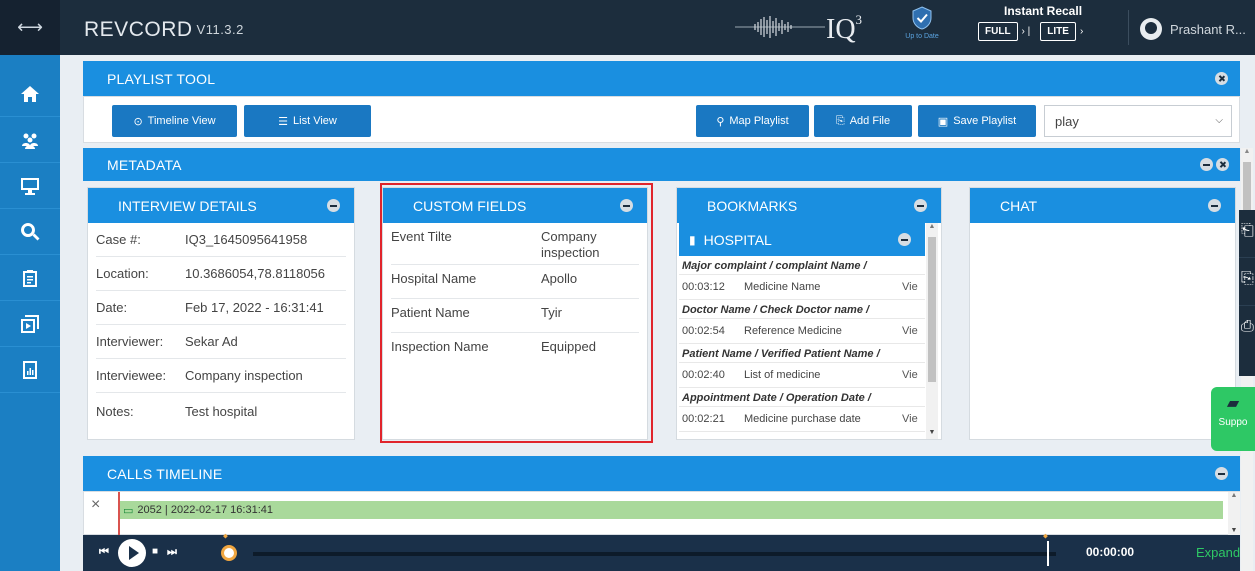 This screenshot has width=1255, height=571. Describe the element at coordinates (229, 553) in the screenshot. I see `volume-knob` at that location.